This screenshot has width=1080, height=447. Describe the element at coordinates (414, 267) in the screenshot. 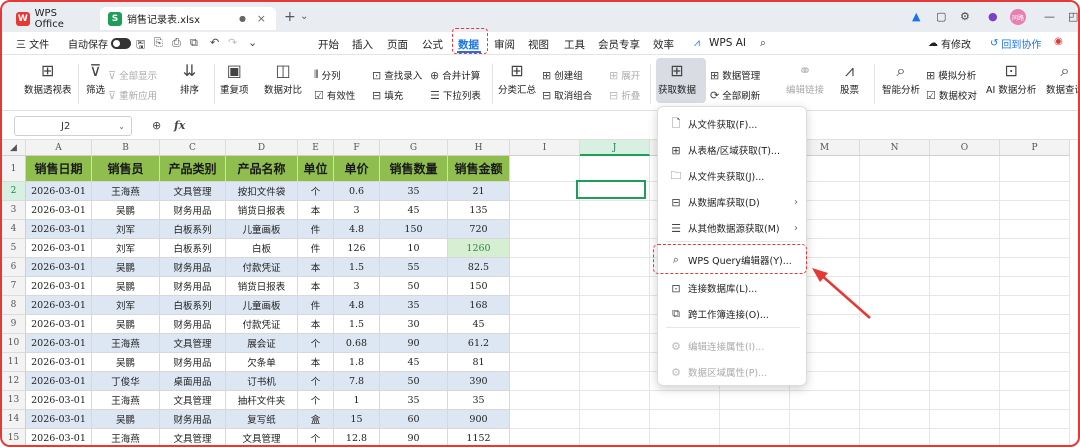

I see `table-cell: 55` at that location.